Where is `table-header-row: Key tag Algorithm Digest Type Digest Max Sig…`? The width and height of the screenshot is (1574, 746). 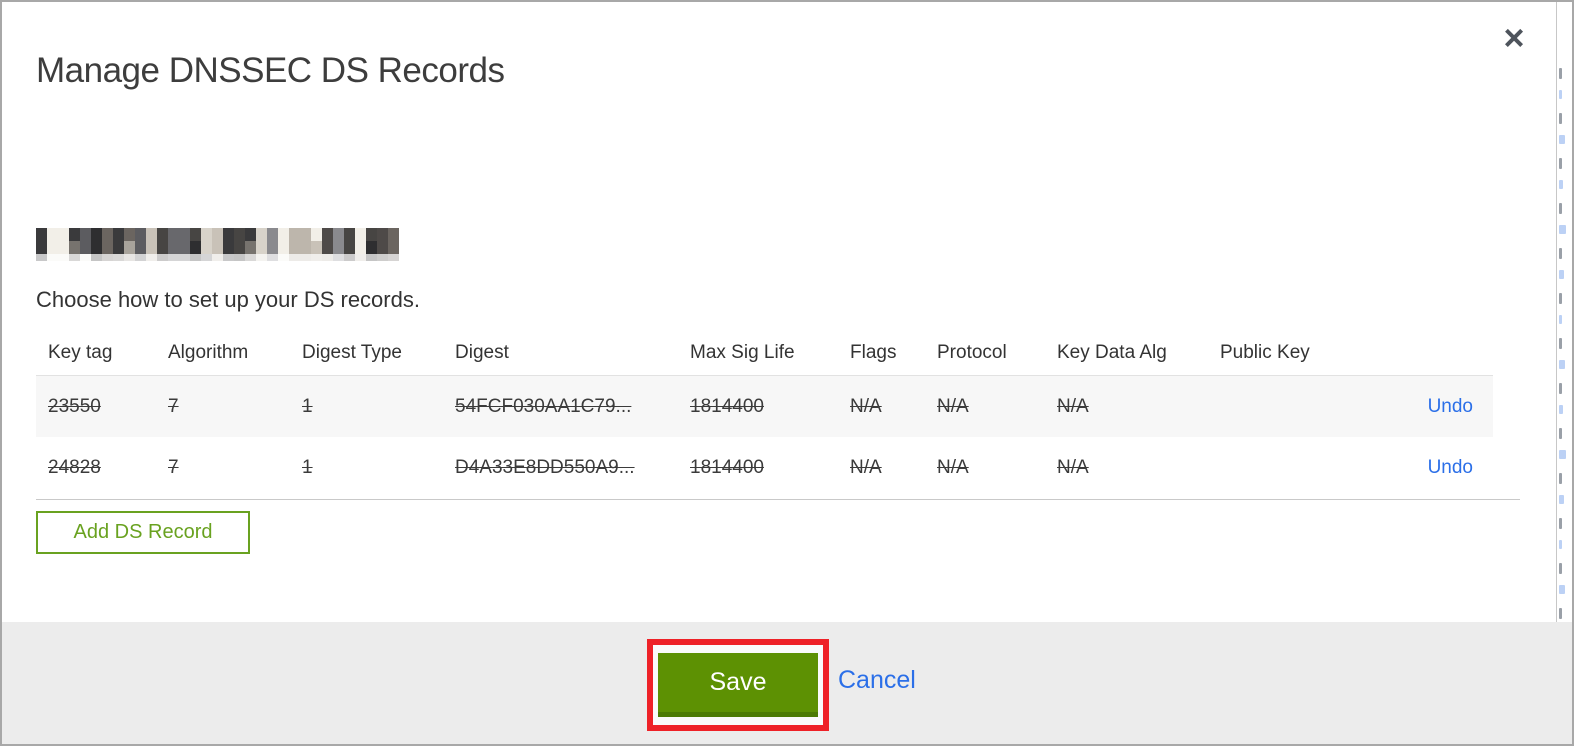
table-header-row: Key tag Algorithm Digest Type Digest Max Sig… is located at coordinates (764, 353).